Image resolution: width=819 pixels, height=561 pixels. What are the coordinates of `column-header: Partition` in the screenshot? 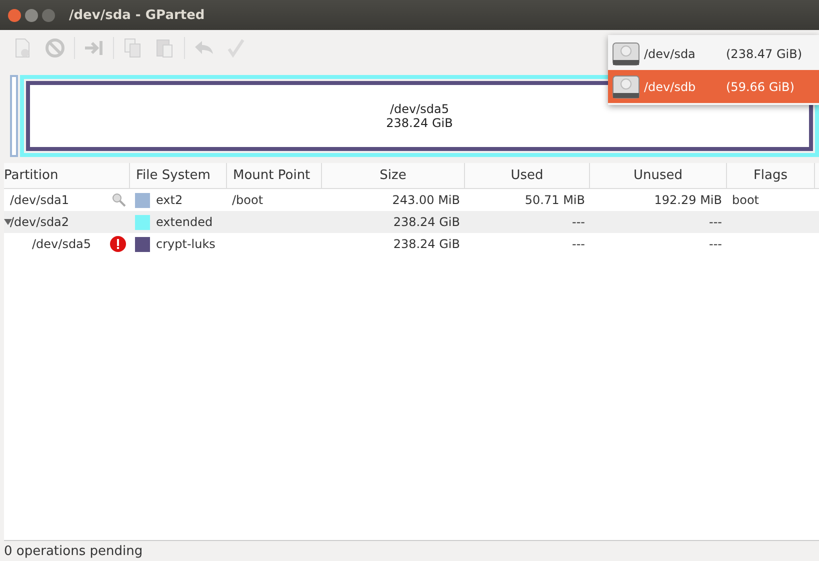 It's located at (67, 175).